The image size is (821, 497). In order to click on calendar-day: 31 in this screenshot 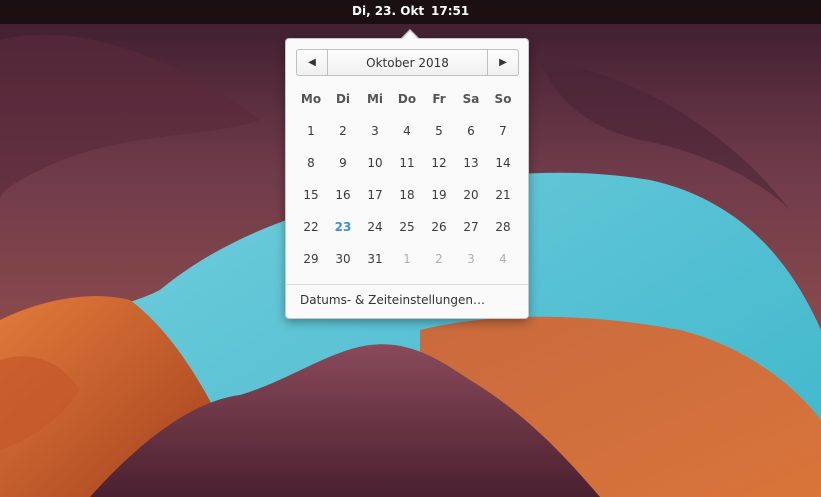, I will do `click(375, 259)`.